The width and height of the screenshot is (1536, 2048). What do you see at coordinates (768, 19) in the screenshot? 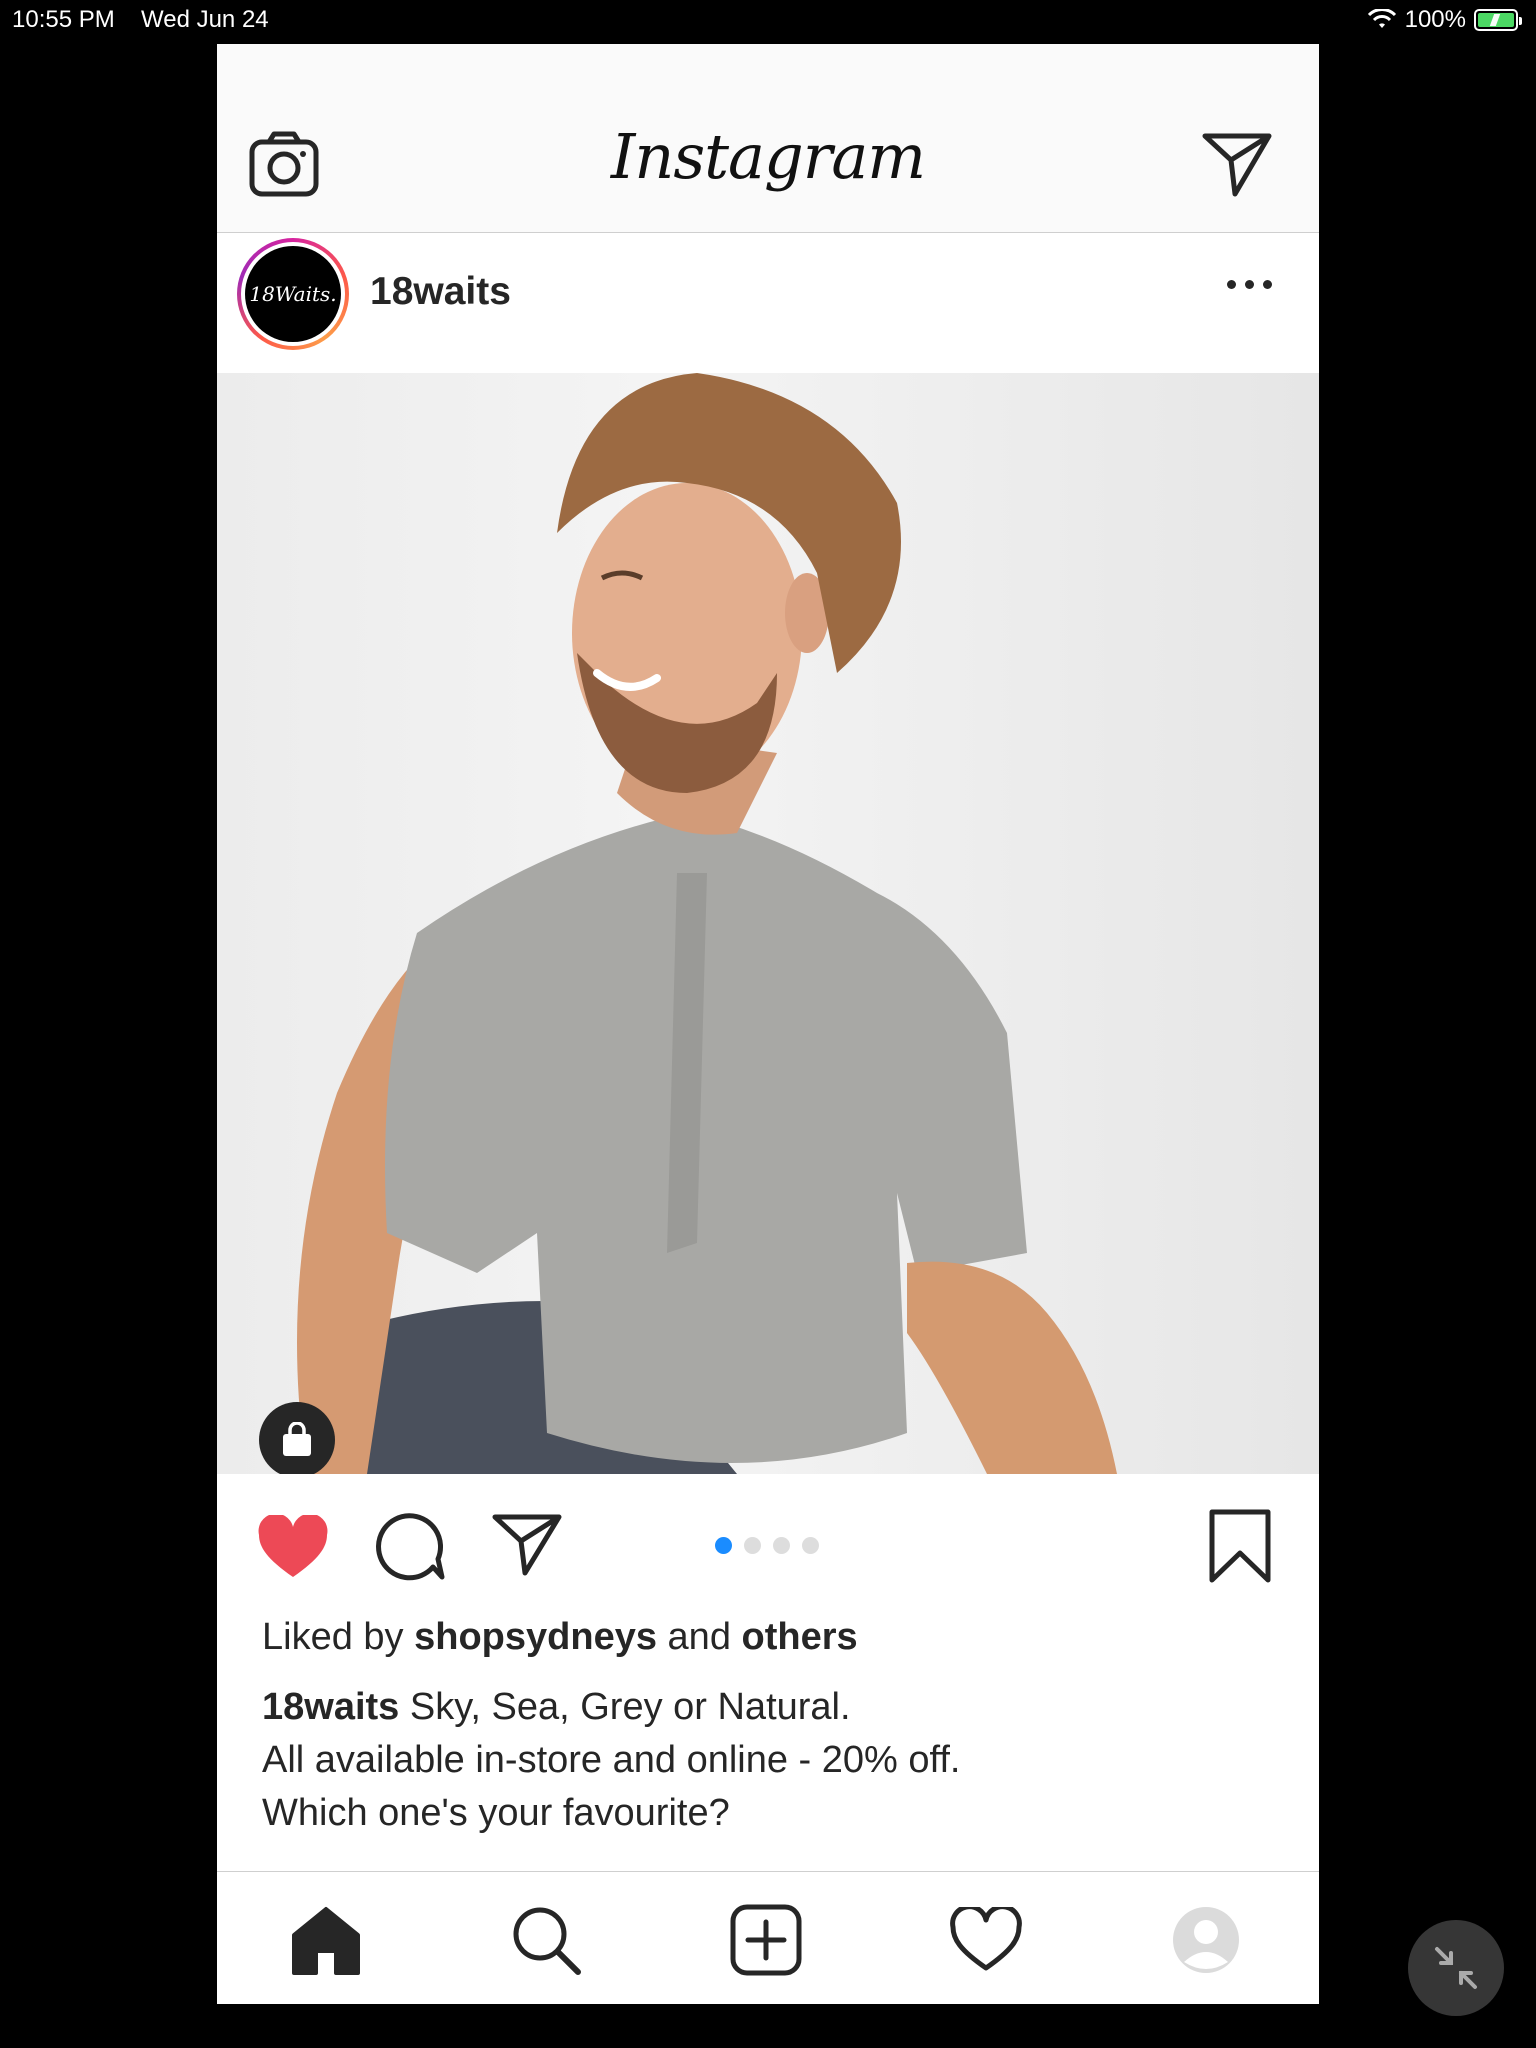
I see `status-bar: 10:55 PM Wed Jun 24 100%` at bounding box center [768, 19].